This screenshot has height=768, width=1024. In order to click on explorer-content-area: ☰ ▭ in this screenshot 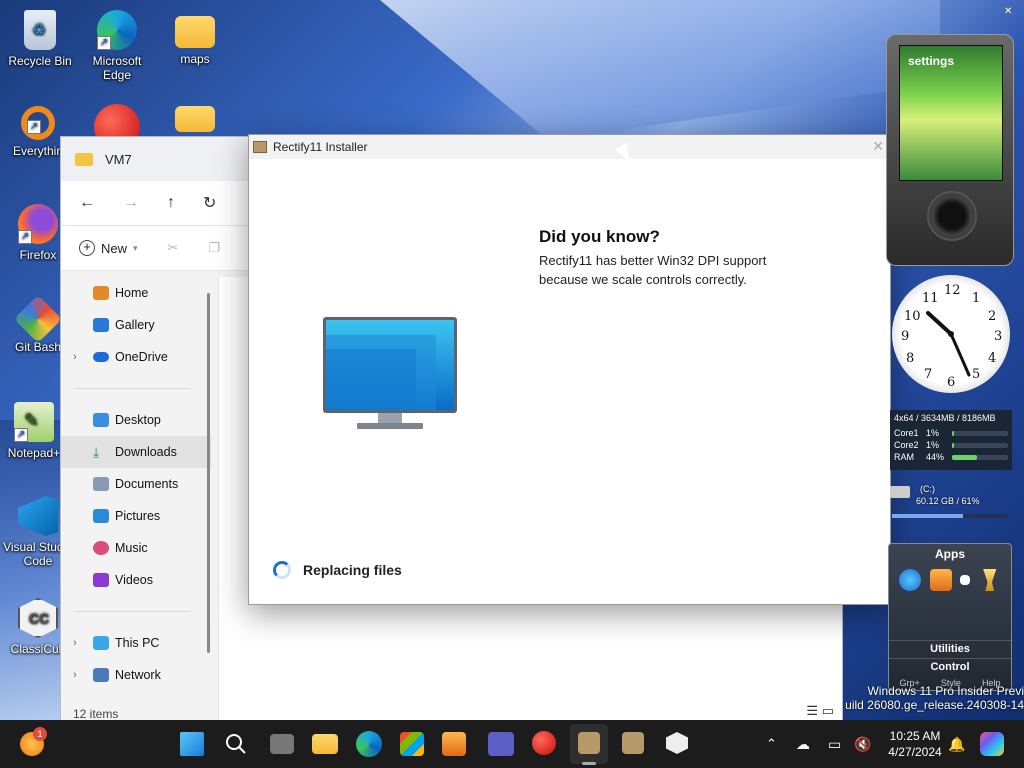, I will do `click(545, 663)`.